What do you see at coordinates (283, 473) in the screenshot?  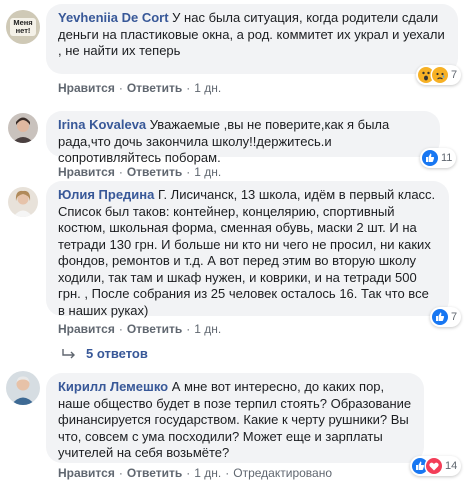 I see `edited-label: Отредактировано` at bounding box center [283, 473].